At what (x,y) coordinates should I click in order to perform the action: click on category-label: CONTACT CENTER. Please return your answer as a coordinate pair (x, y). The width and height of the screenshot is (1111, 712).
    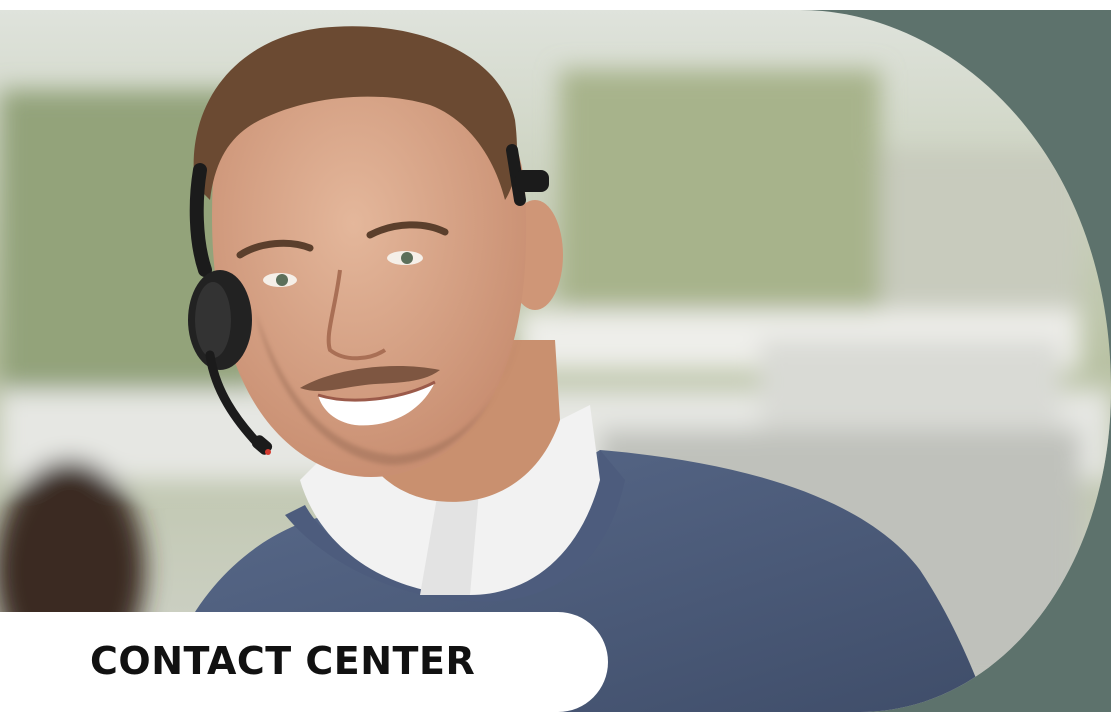
    Looking at the image, I should click on (283, 661).